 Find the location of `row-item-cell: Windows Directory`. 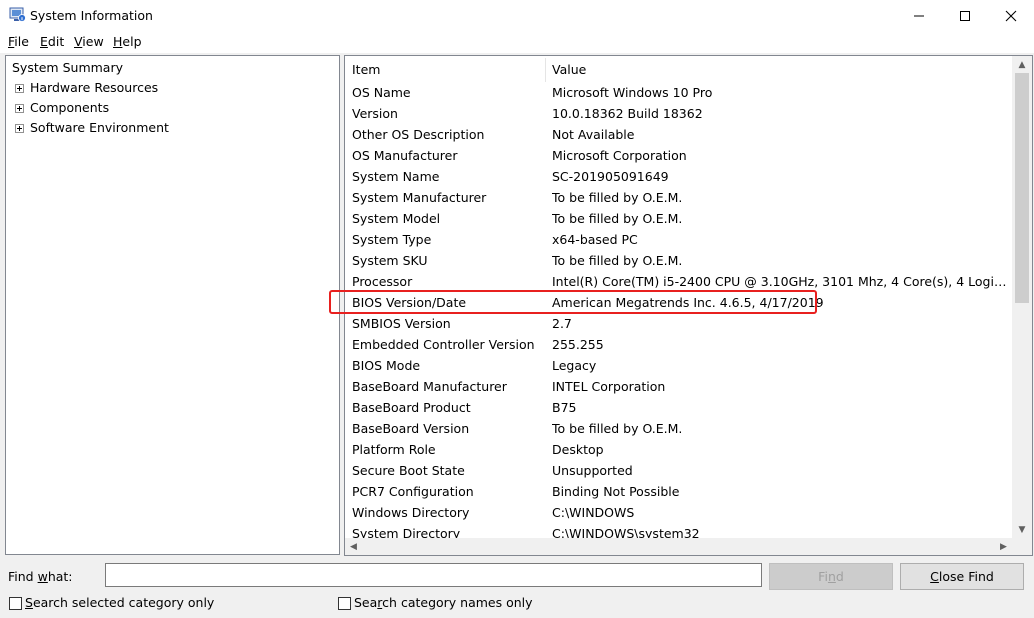

row-item-cell: Windows Directory is located at coordinates (411, 512).